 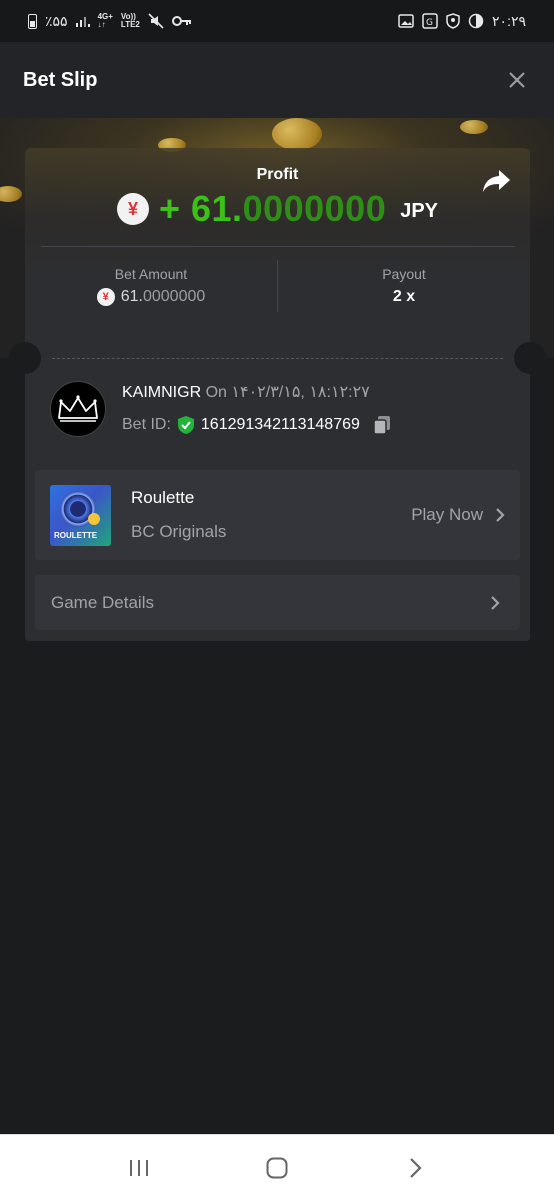 I want to click on close-icon, so click(x=517, y=80).